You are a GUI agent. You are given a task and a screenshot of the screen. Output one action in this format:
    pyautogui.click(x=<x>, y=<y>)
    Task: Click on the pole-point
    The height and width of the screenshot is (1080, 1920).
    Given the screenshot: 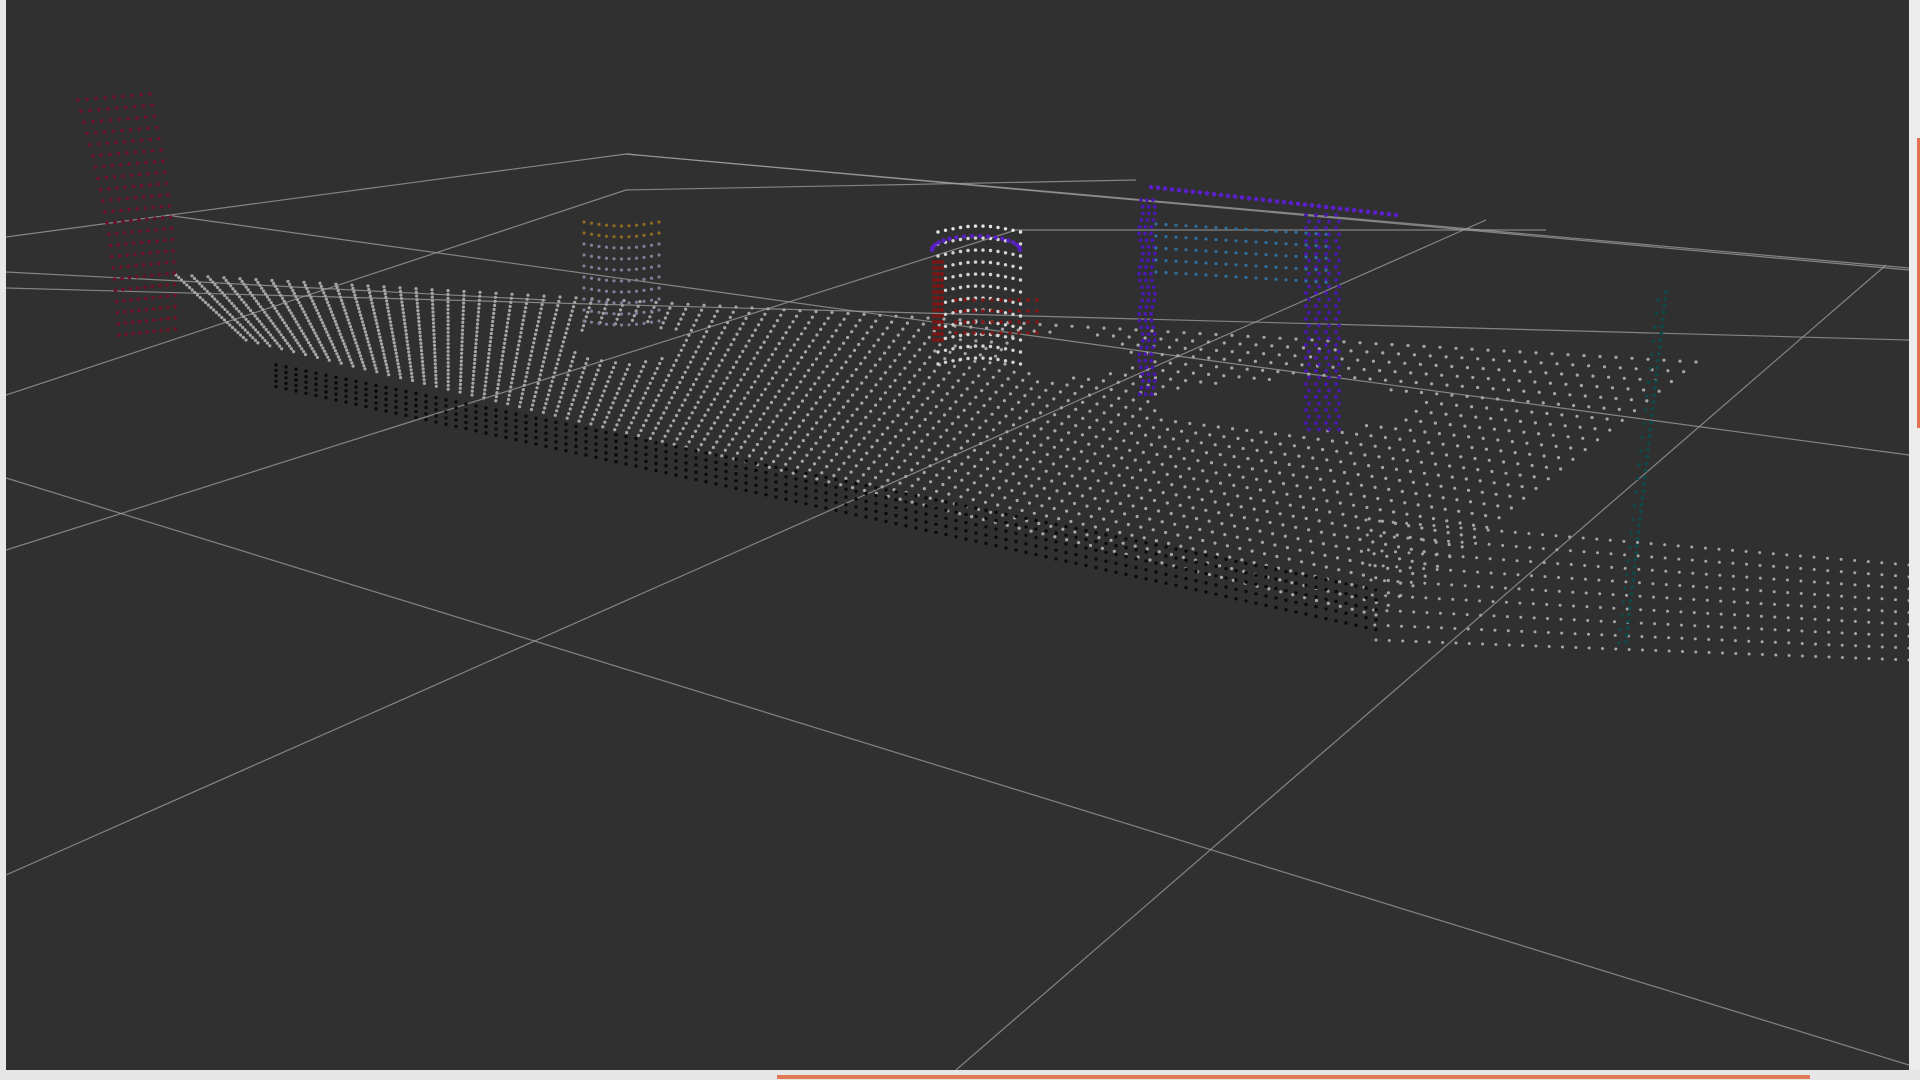 What is the action you would take?
    pyautogui.click(x=1656, y=314)
    